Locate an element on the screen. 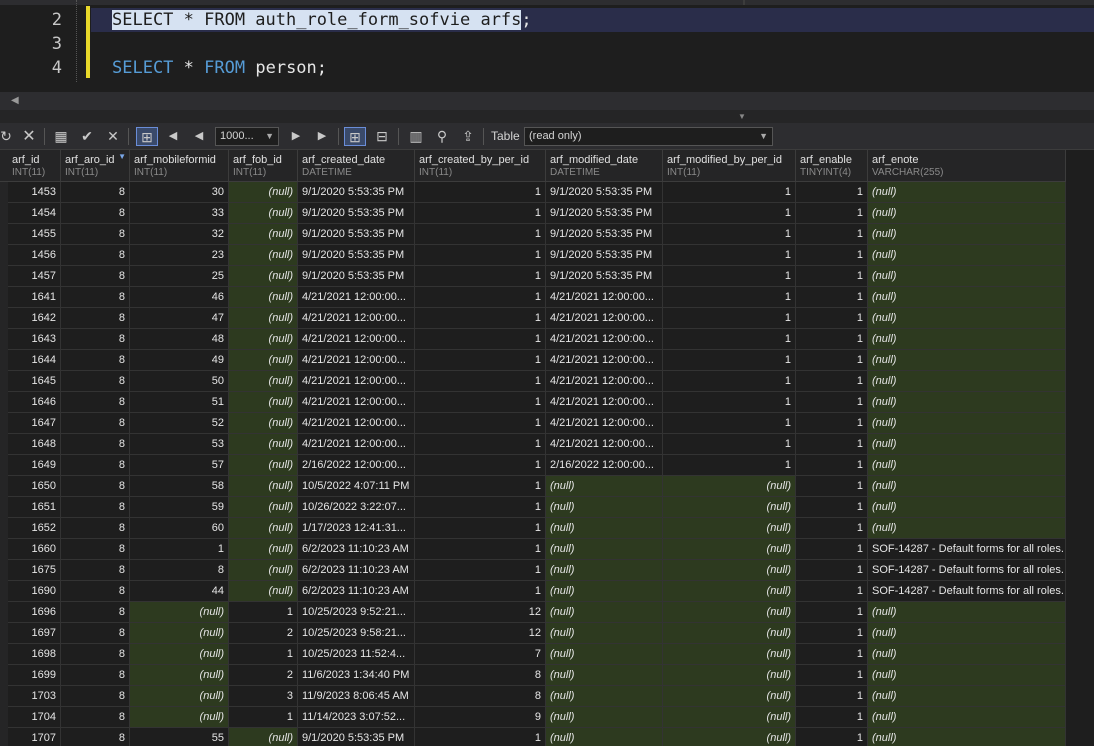 The height and width of the screenshot is (746, 1094). column-header-arf-created-by-per-id: arf_created_by_per_id INT(11) is located at coordinates (480, 166).